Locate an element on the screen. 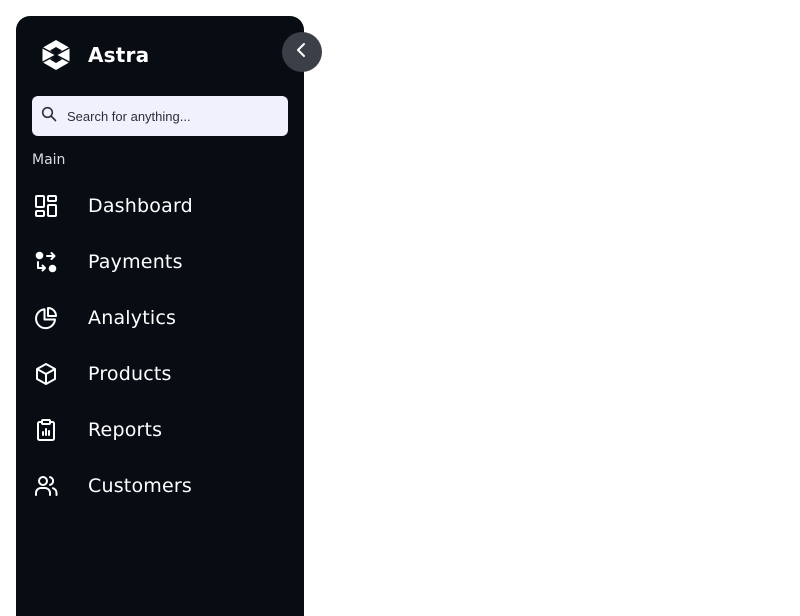 The height and width of the screenshot is (616, 800). sidebar-item-label: Customers is located at coordinates (140, 486).